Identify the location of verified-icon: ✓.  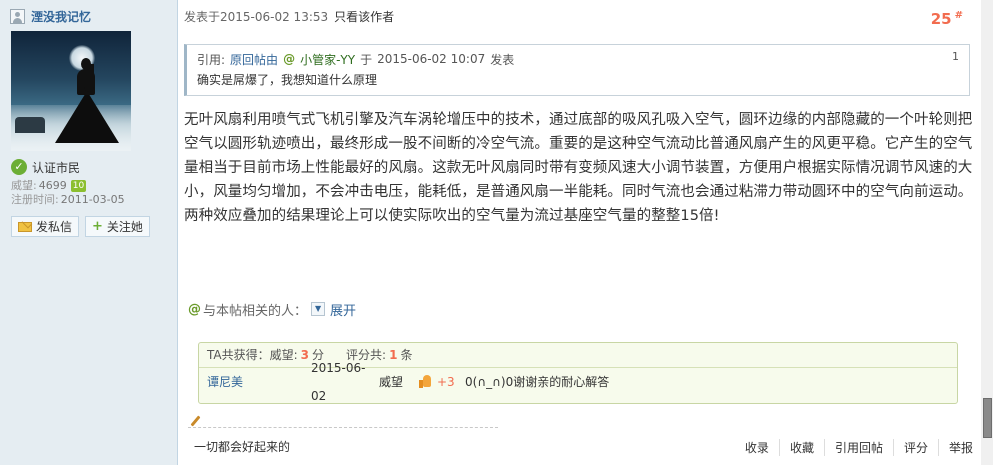
(19, 167).